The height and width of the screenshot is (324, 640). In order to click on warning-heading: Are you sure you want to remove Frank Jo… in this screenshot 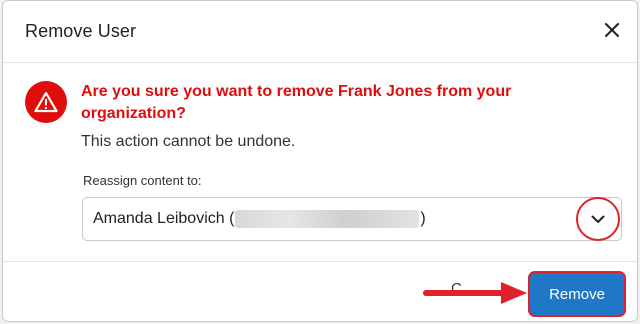, I will do `click(296, 102)`.